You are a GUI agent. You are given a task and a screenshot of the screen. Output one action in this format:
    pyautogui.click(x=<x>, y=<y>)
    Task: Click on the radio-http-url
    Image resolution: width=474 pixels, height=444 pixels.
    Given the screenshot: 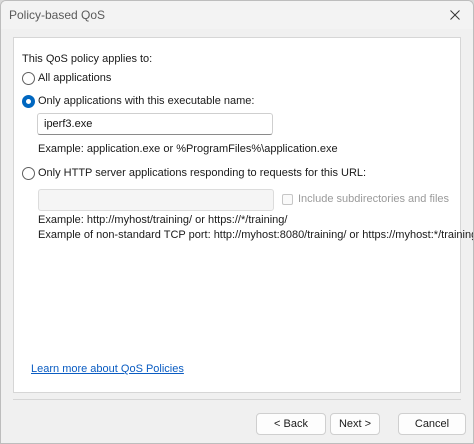 What is the action you would take?
    pyautogui.click(x=28, y=173)
    